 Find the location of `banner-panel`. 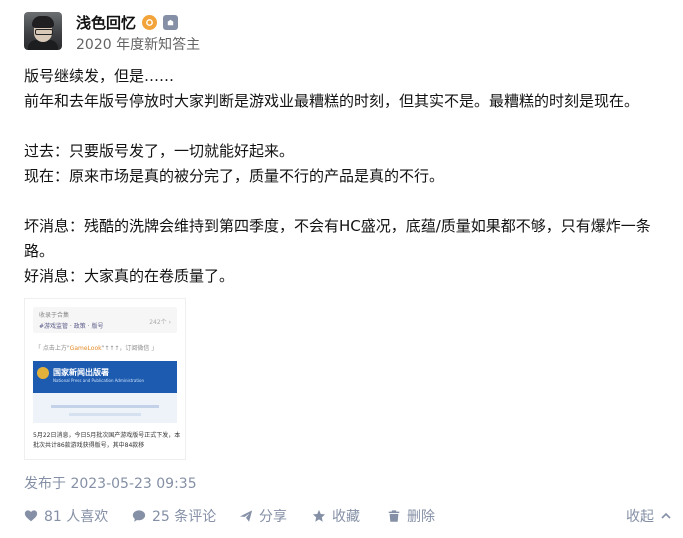

banner-panel is located at coordinates (105, 408).